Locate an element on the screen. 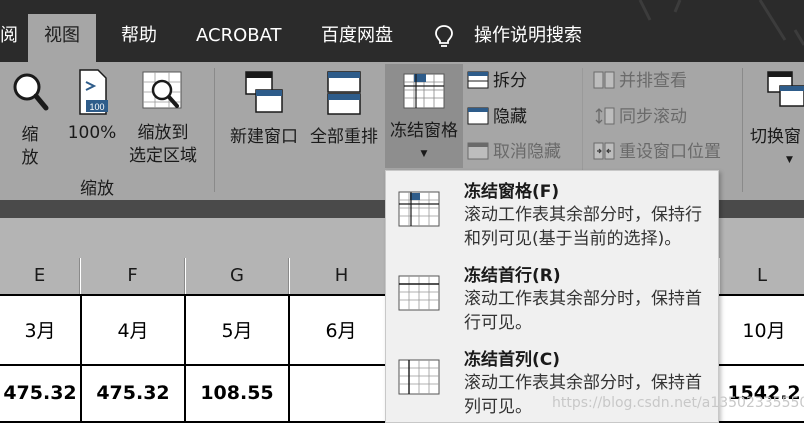 The width and height of the screenshot is (804, 423). magnifier-icon is located at coordinates (31, 92).